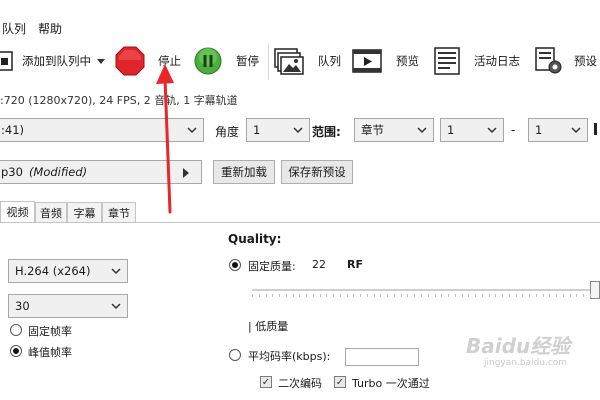  I want to click on presets-icon, so click(549, 61).